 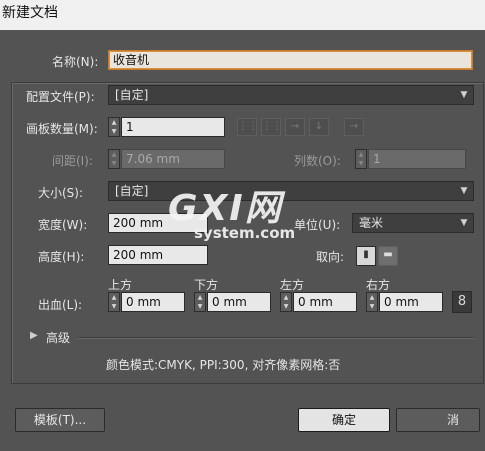 What do you see at coordinates (462, 302) in the screenshot?
I see `link-bleed-icon: 8` at bounding box center [462, 302].